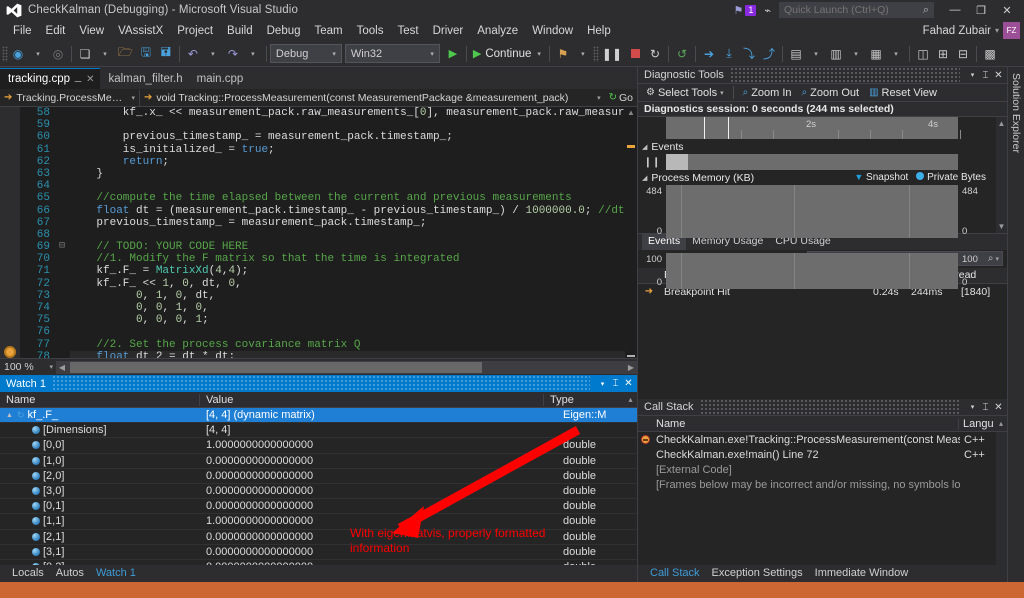  Describe the element at coordinates (329, 31) in the screenshot. I see `menu-item-team: Team` at that location.